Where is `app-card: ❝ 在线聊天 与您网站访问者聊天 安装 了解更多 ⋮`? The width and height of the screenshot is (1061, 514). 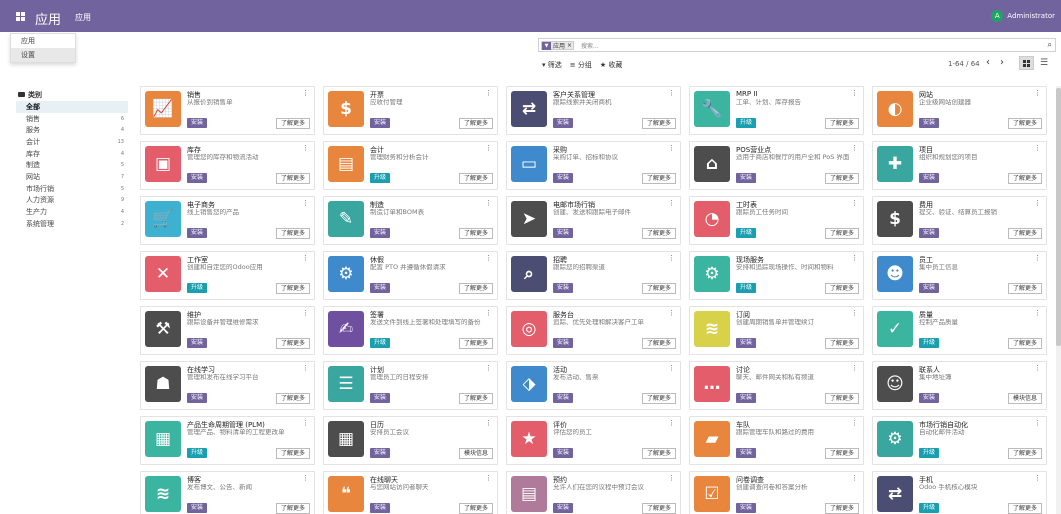
app-card: ❝ 在线聊天 与您网站访问者聊天 安装 了解更多 ⋮ is located at coordinates (410, 492).